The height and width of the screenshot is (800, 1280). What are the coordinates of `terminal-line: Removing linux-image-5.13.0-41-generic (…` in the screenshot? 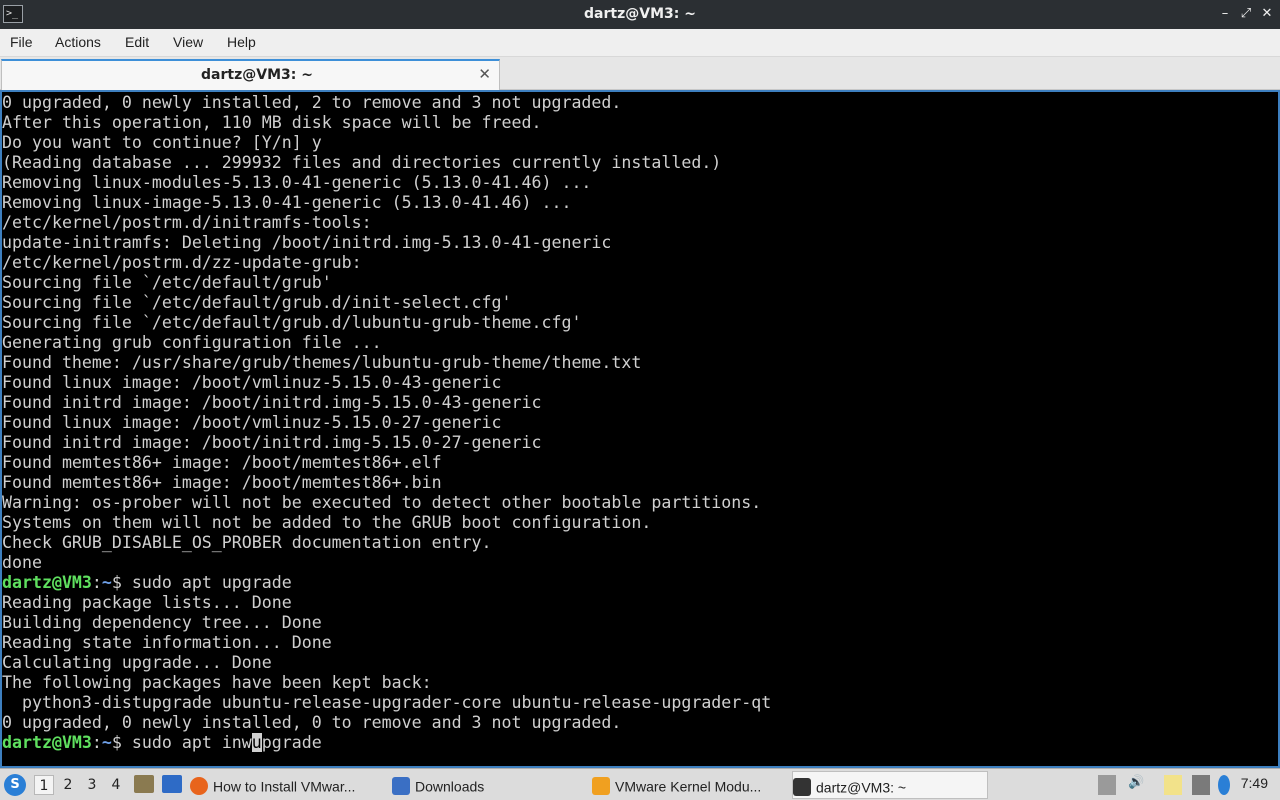 It's located at (287, 202).